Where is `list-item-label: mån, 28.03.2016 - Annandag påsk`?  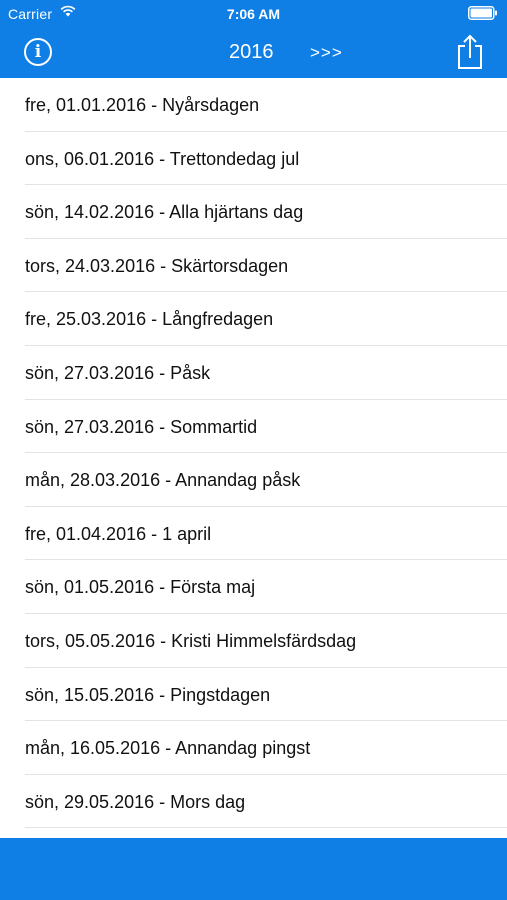 list-item-label: mån, 28.03.2016 - Annandag påsk is located at coordinates (163, 480).